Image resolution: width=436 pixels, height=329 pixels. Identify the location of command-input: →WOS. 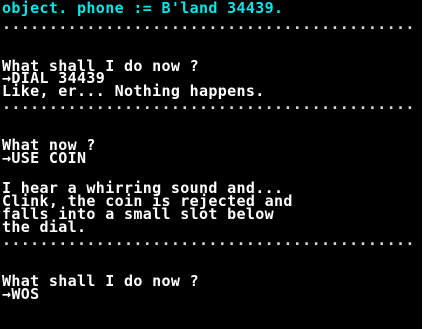
(21, 294).